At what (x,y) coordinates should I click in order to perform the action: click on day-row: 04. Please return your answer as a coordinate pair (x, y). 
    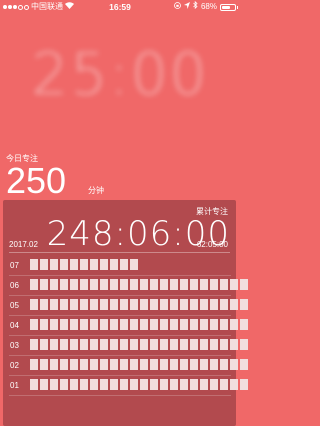
    Looking at the image, I should click on (128, 326).